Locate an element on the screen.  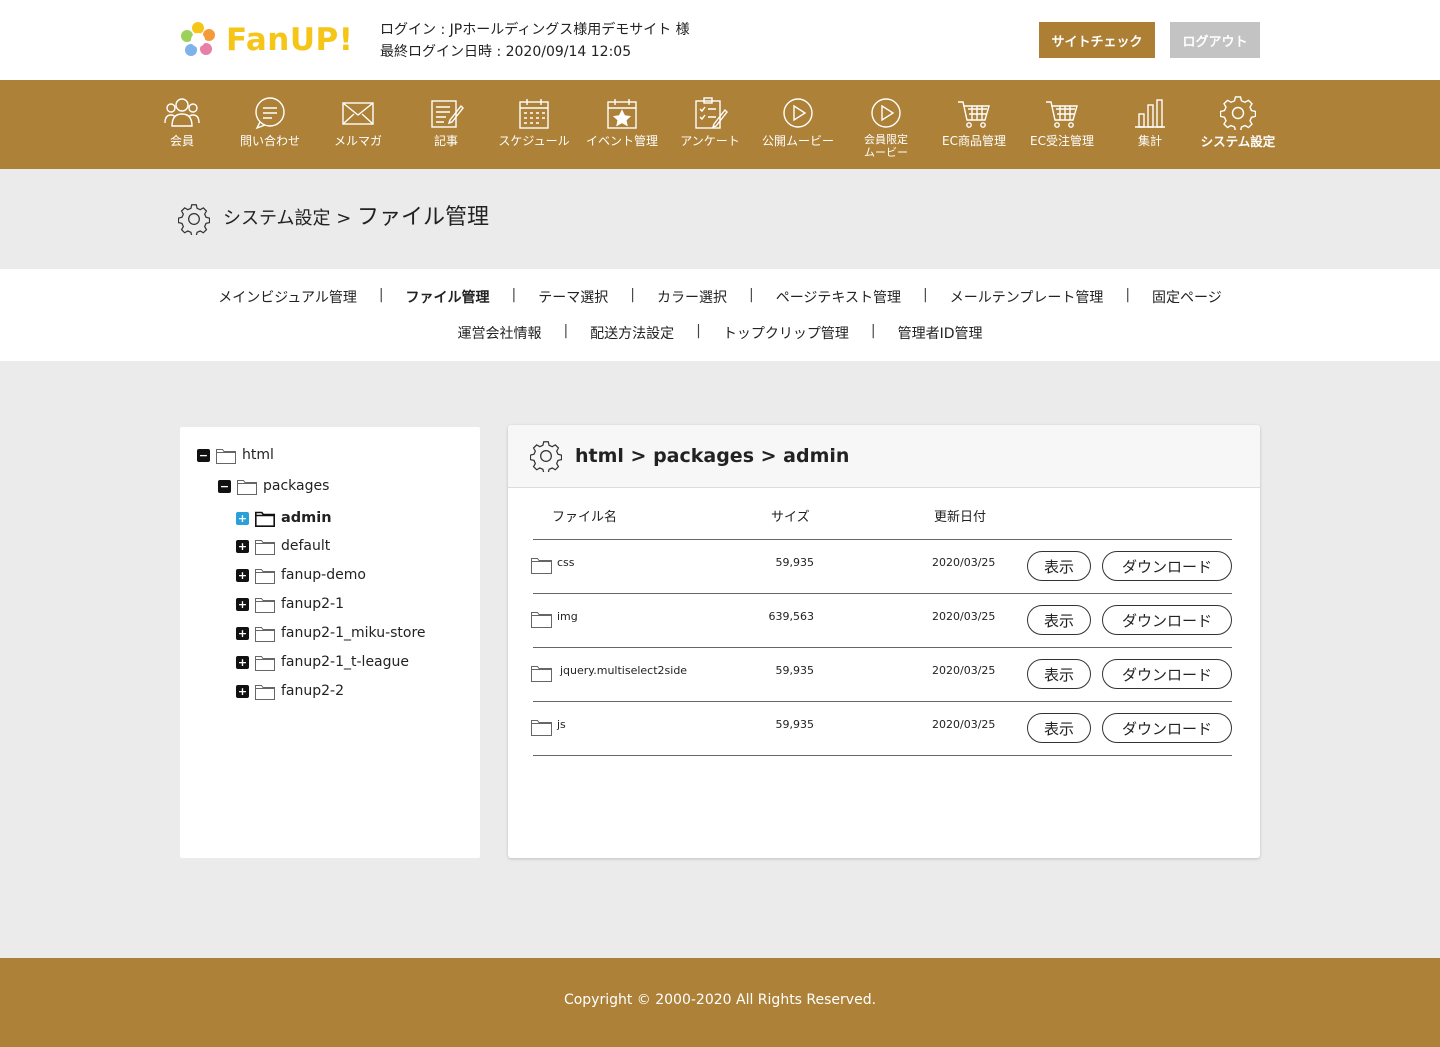
logout-button: ログアウト is located at coordinates (1215, 40).